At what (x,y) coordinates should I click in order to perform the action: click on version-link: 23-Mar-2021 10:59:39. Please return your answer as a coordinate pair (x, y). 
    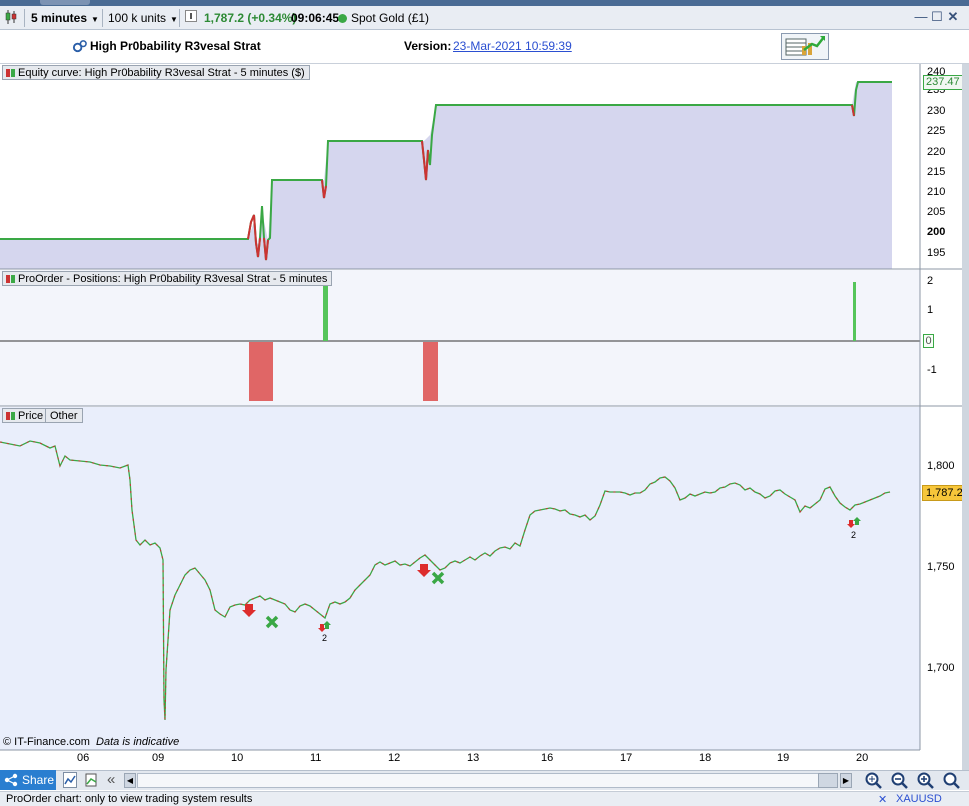
    Looking at the image, I should click on (512, 46).